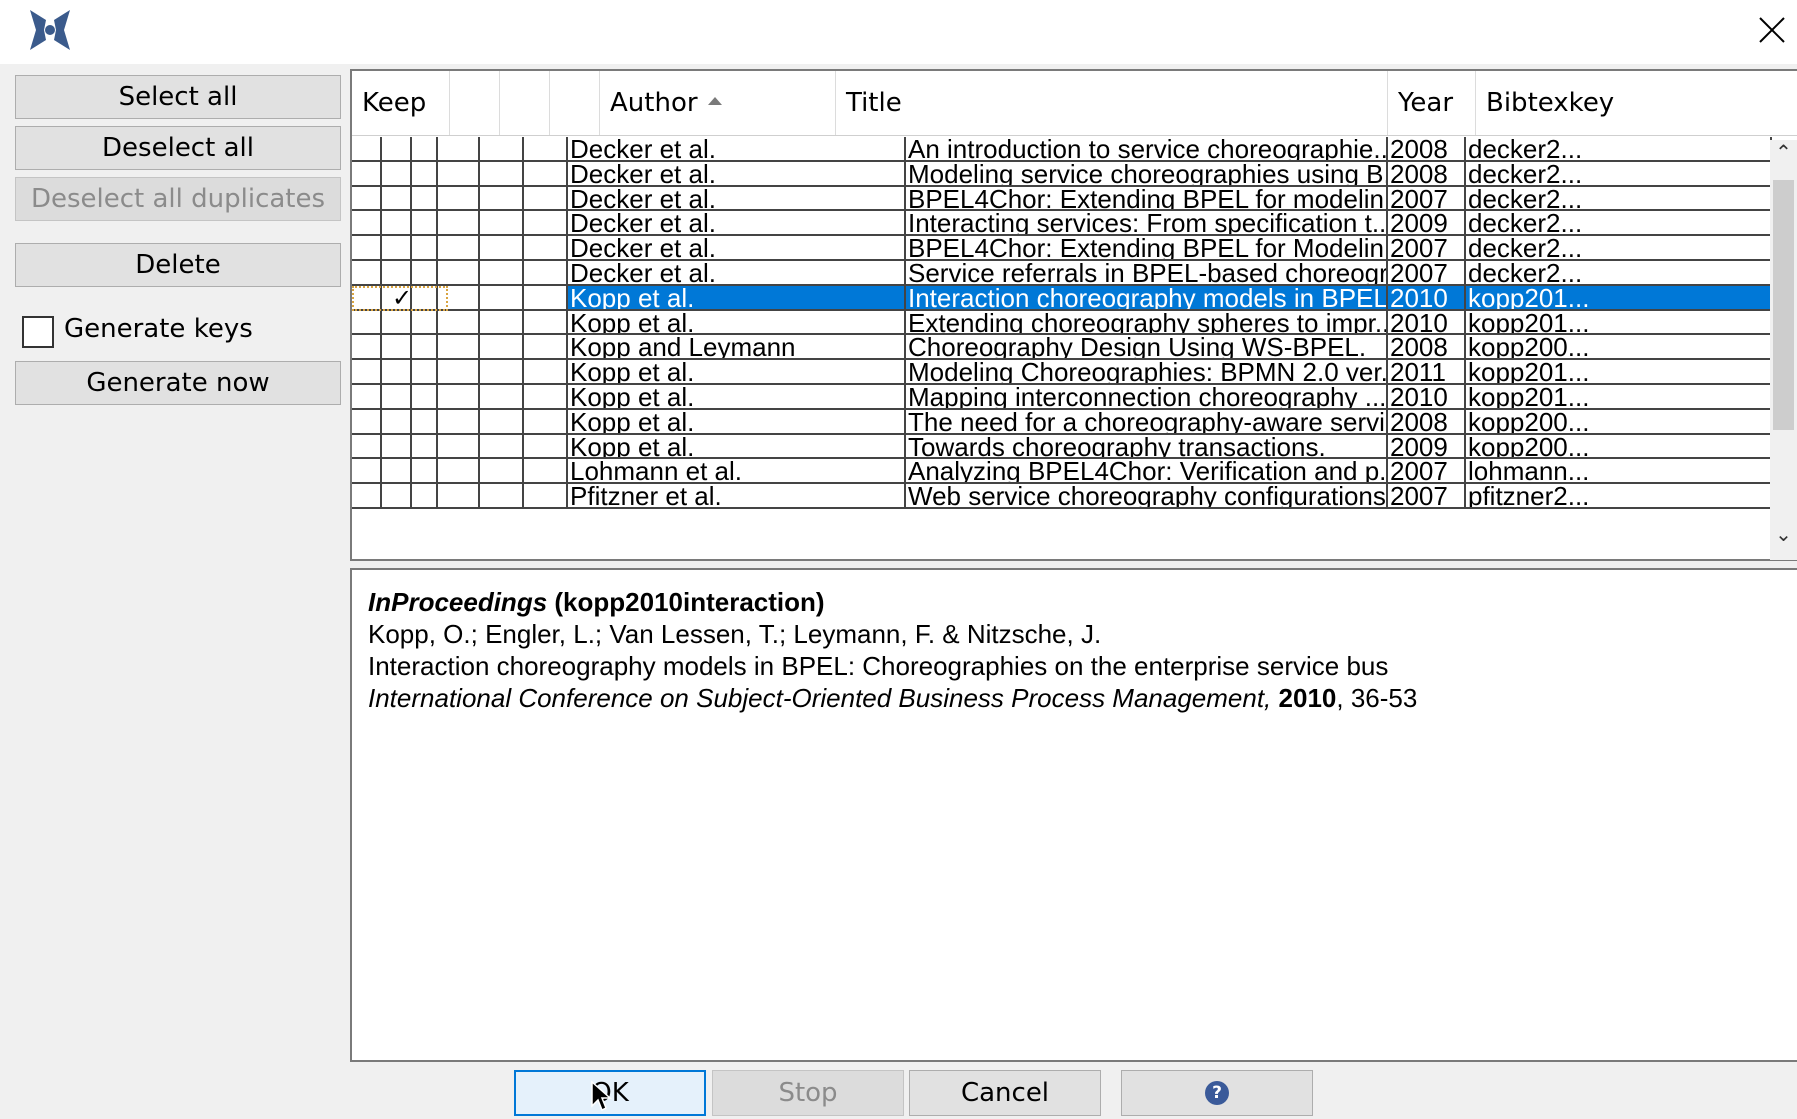 The width and height of the screenshot is (1797, 1119). Describe the element at coordinates (178, 383) in the screenshot. I see `generate-now-button: Generate now` at that location.